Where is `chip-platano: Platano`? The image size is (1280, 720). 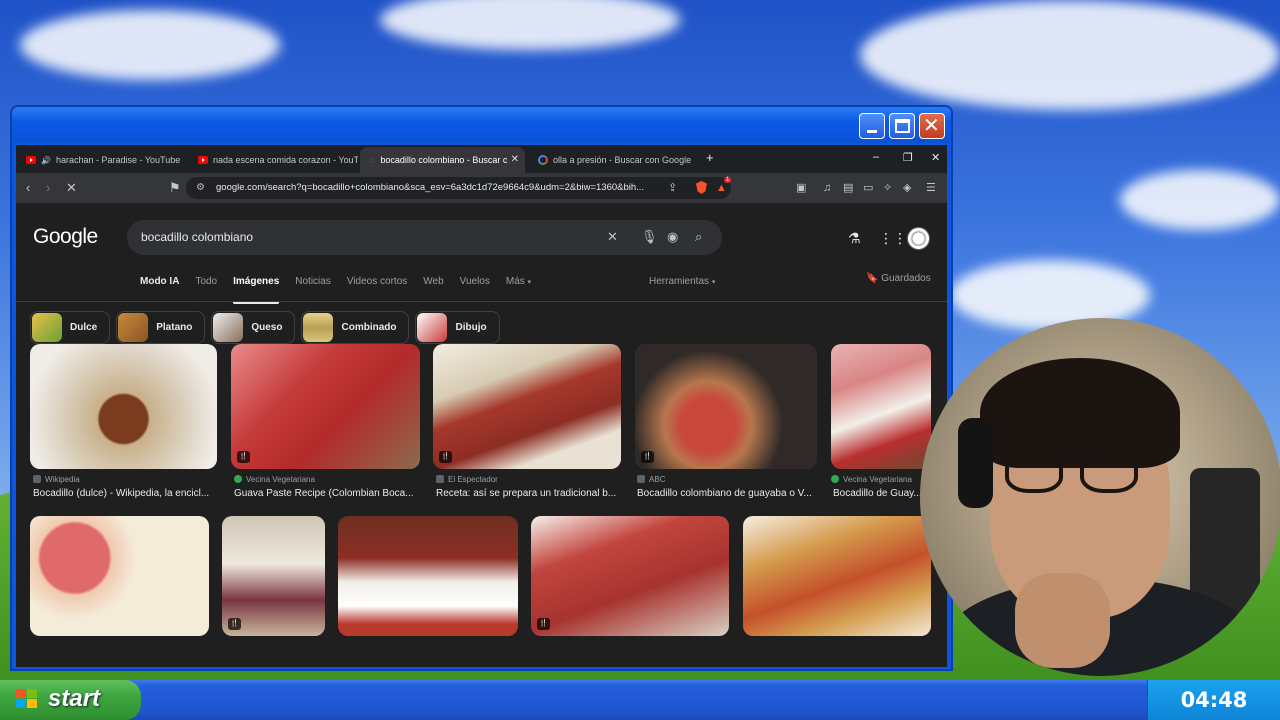
chip-platano: Platano is located at coordinates (161, 327).